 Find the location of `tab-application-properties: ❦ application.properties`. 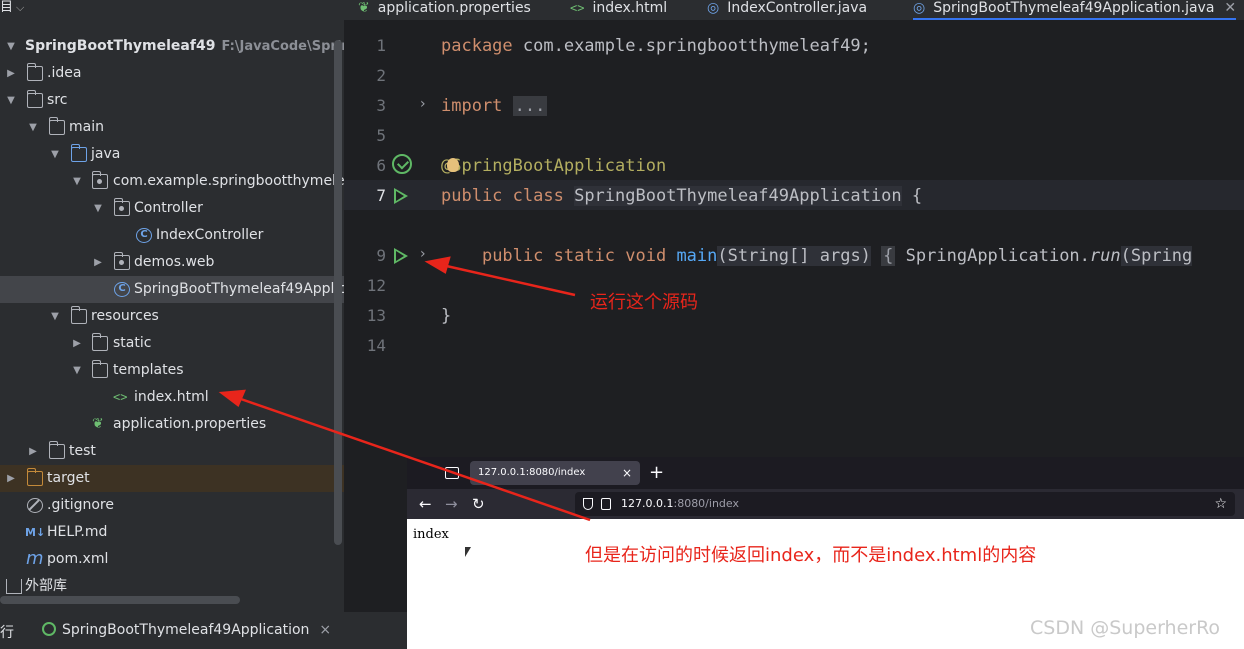

tab-application-properties: ❦ application.properties is located at coordinates (444, 10).